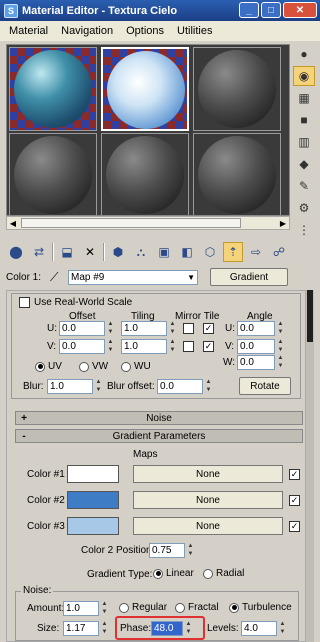 The image size is (320, 642). Describe the element at coordinates (208, 500) in the screenshot. I see `color2-map-button: None` at that location.